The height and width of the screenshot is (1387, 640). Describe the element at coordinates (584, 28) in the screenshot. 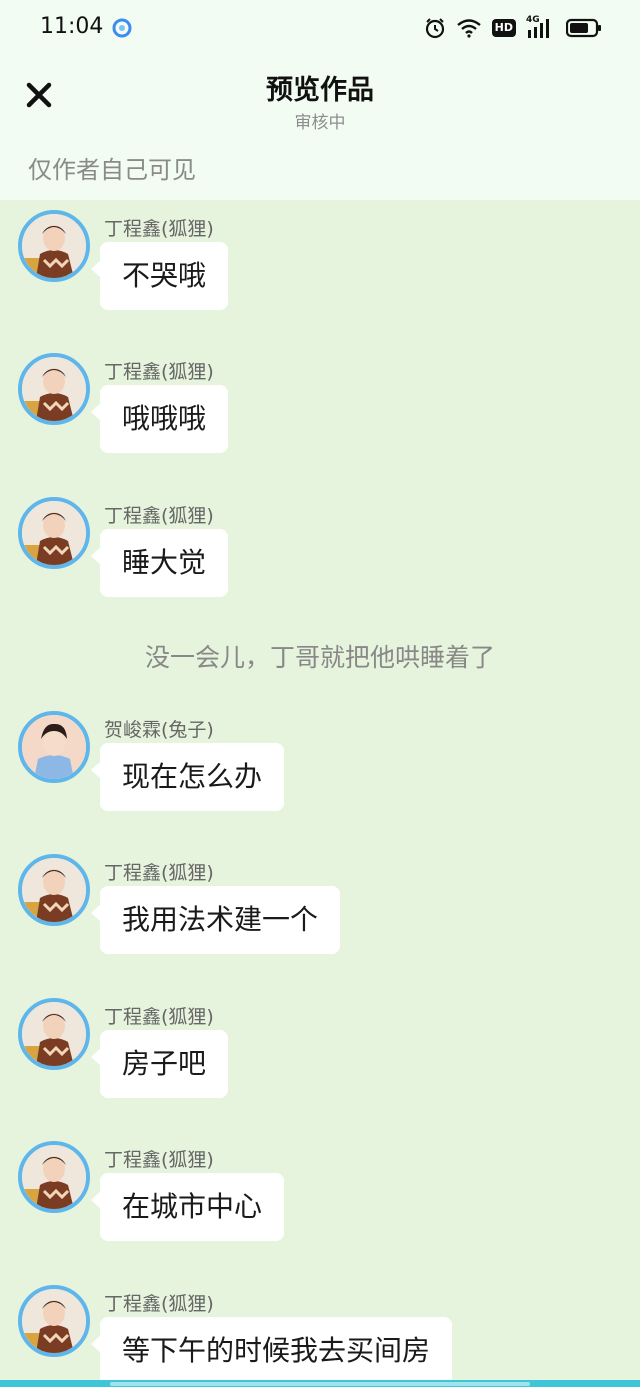

I see `battery-icon` at that location.